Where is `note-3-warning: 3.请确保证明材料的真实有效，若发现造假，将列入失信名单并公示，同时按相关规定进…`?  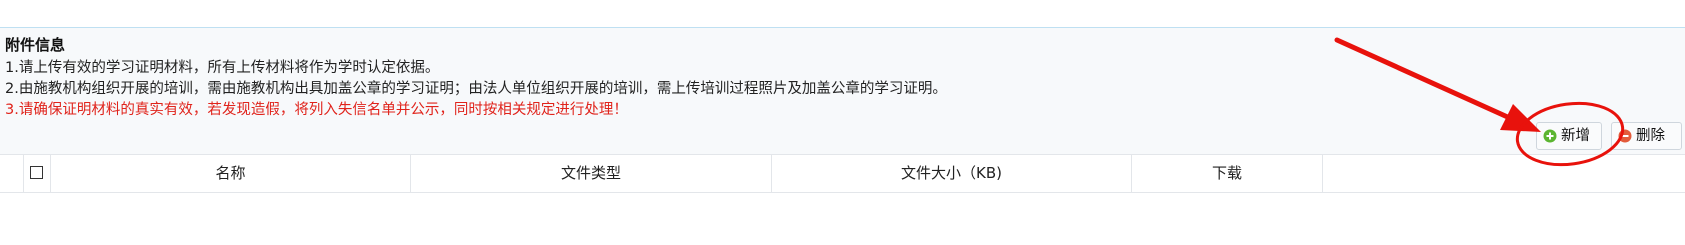
note-3-warning: 3.请确保证明材料的真实有效，若发现造假，将列入失信名单并公示，同时按相关规定进… is located at coordinates (316, 110).